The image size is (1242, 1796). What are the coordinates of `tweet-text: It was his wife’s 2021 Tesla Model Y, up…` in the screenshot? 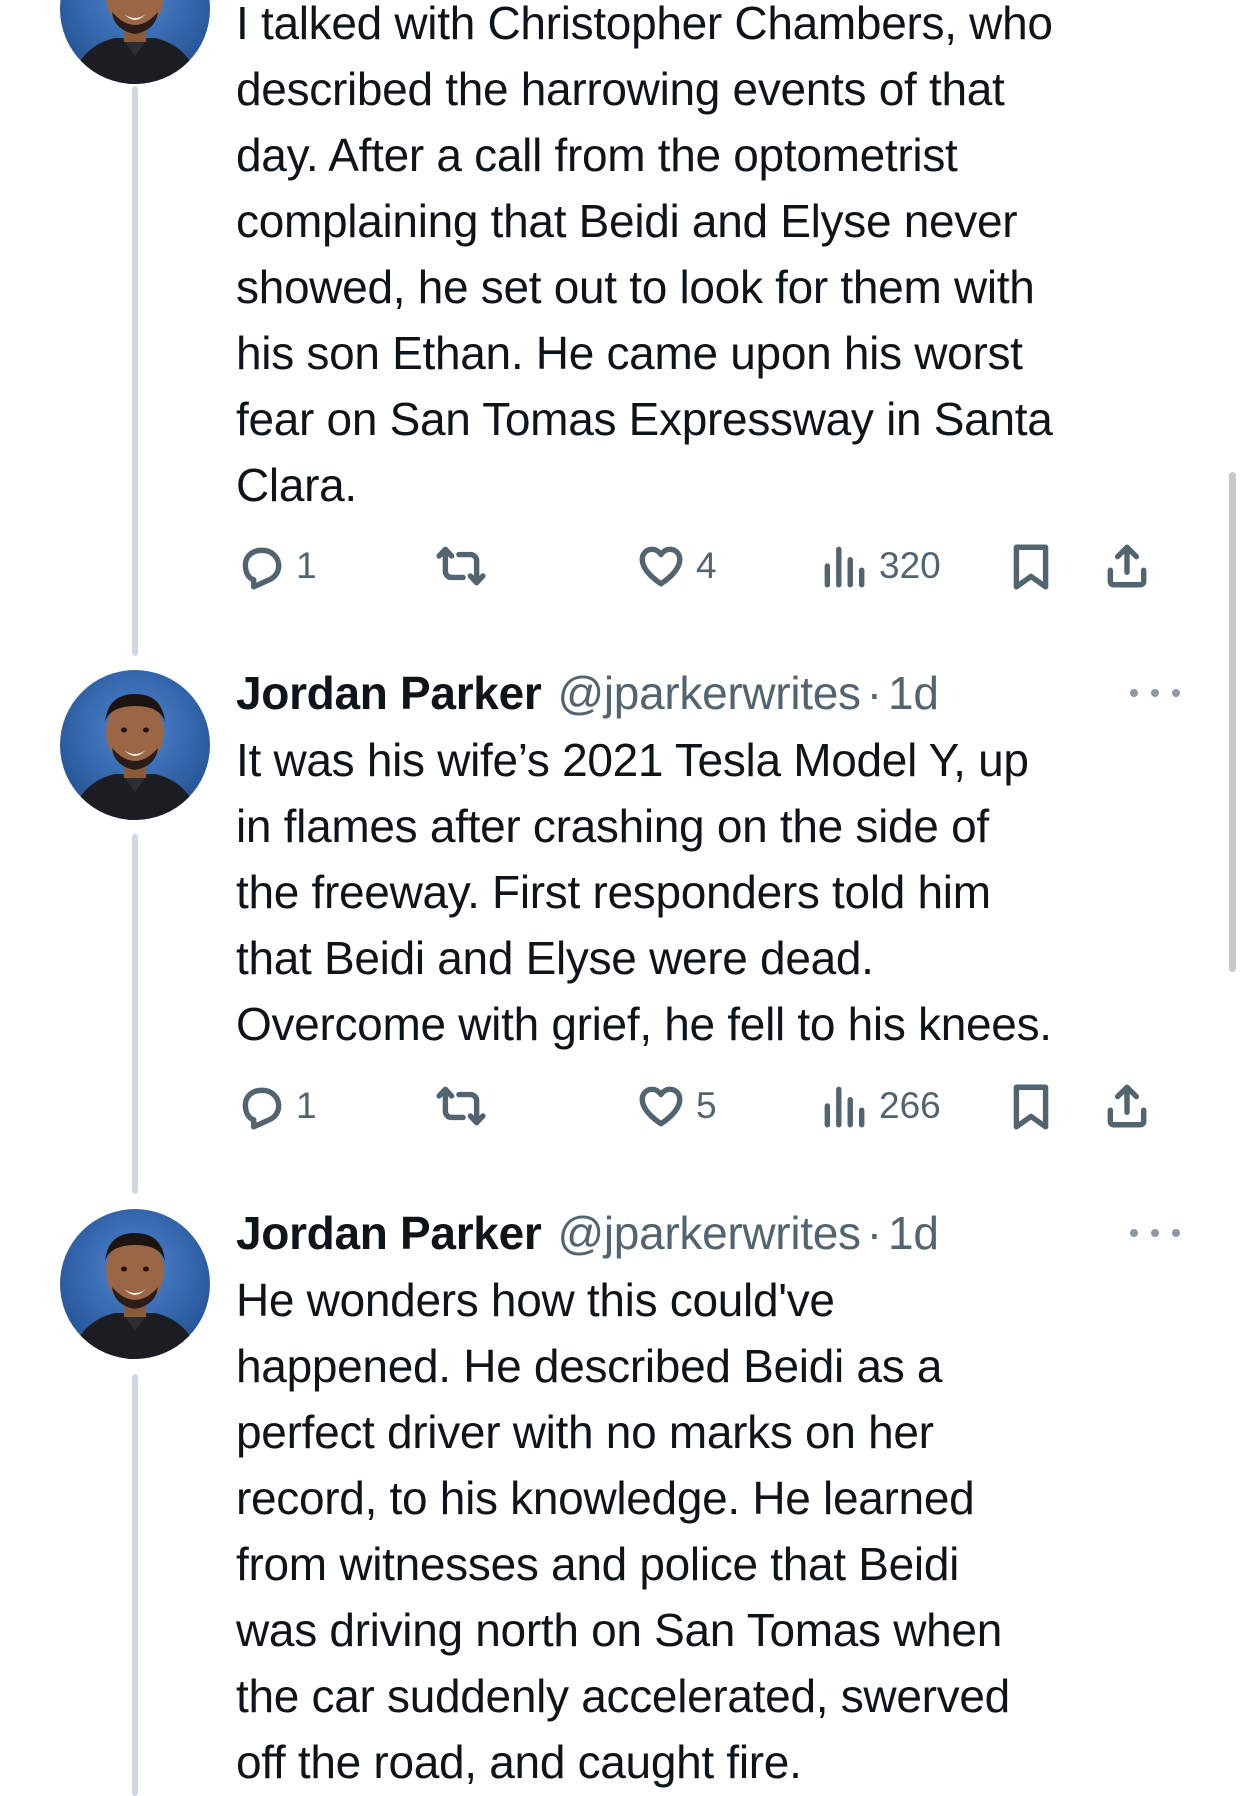 It's located at (644, 892).